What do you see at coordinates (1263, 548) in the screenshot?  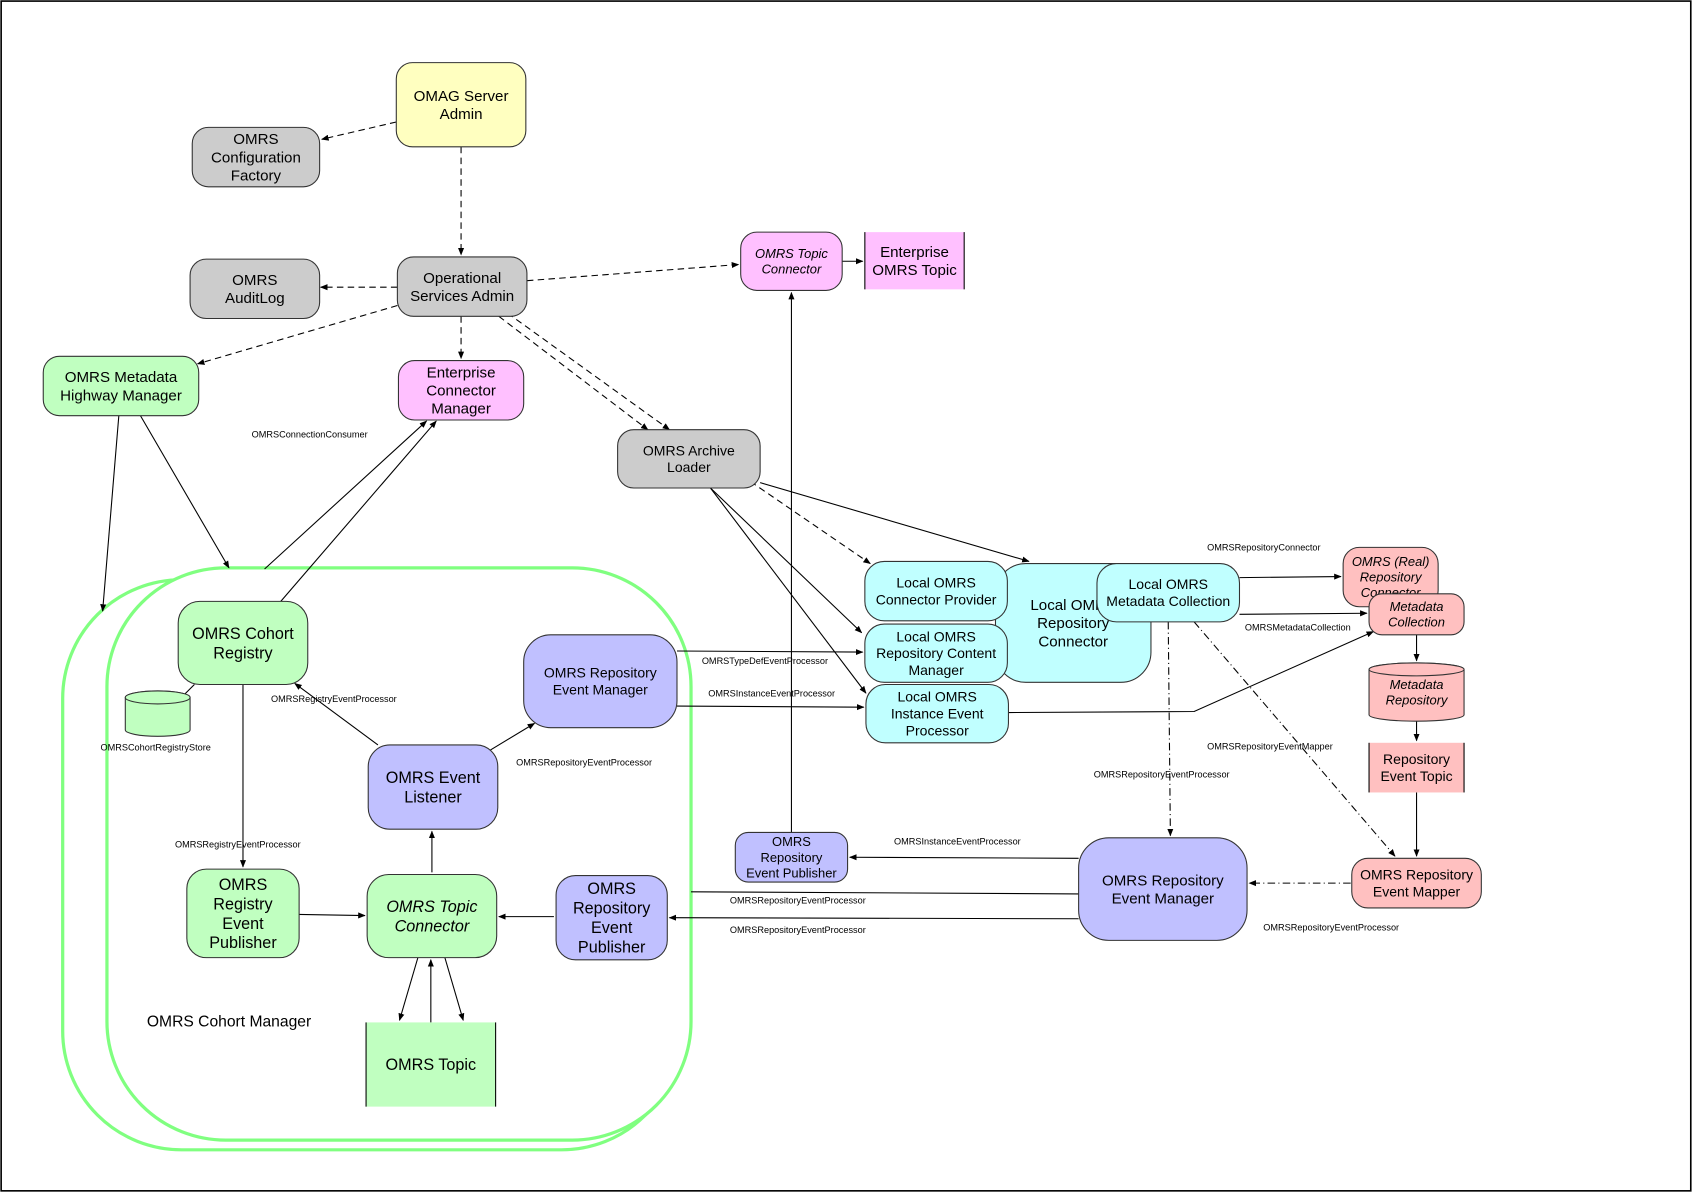 I see `edge-label-repository-connector: OMRSRepositoryConnector` at bounding box center [1263, 548].